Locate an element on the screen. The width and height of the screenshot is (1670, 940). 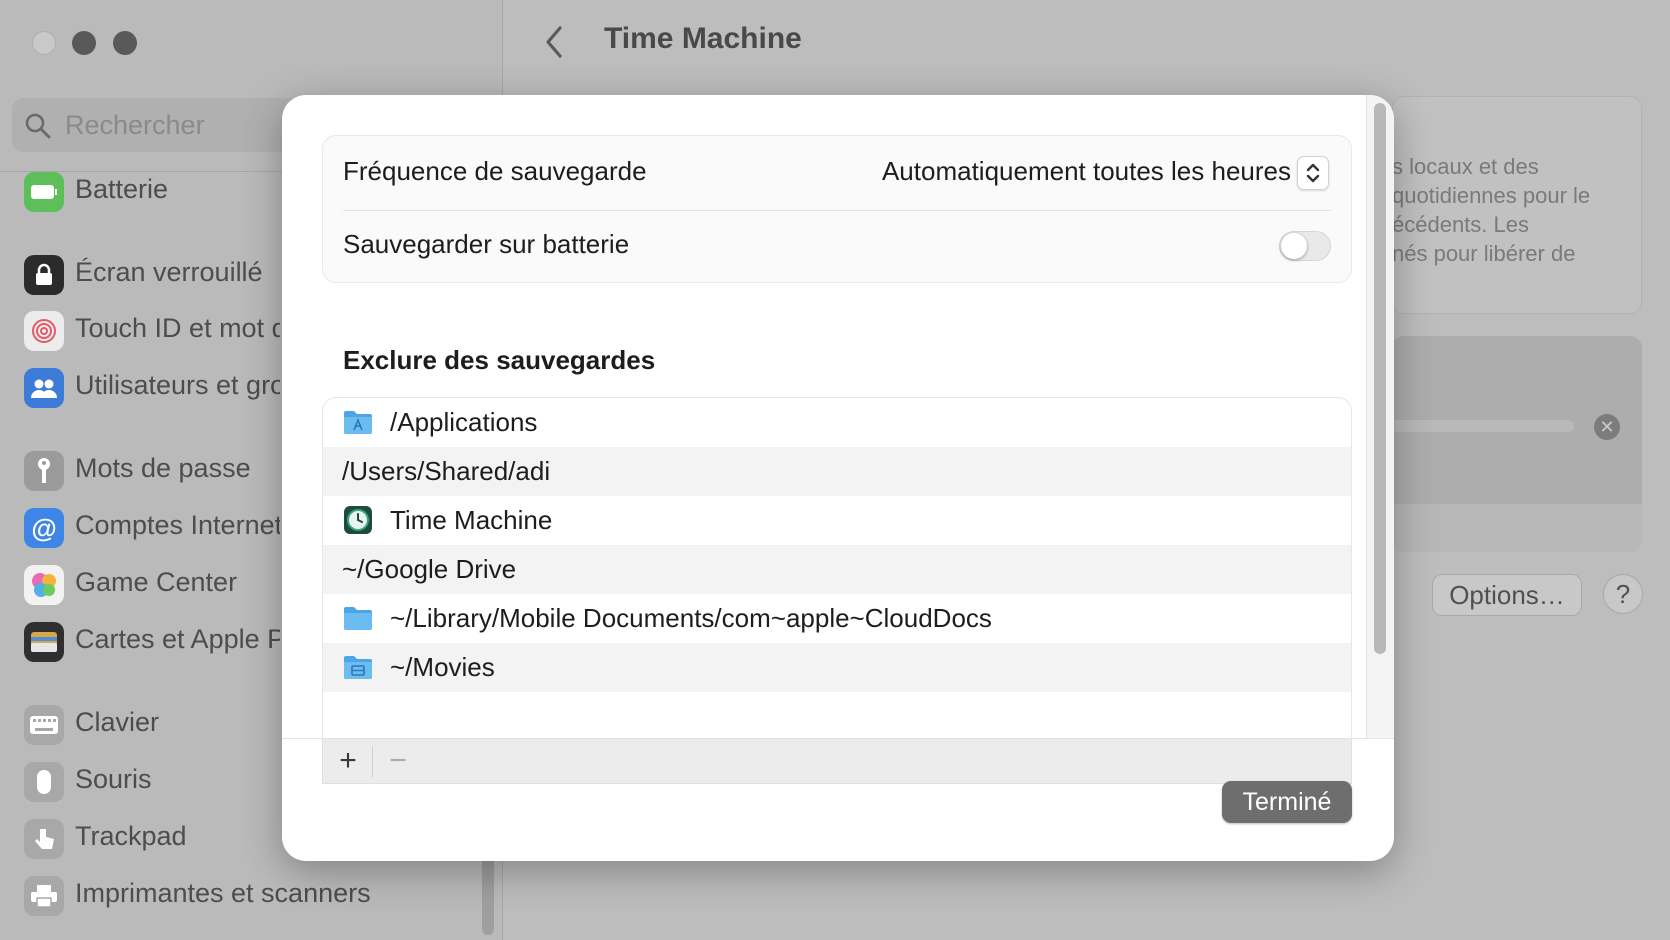
sidebar-item-game-center: Game Center is located at coordinates (145, 584).